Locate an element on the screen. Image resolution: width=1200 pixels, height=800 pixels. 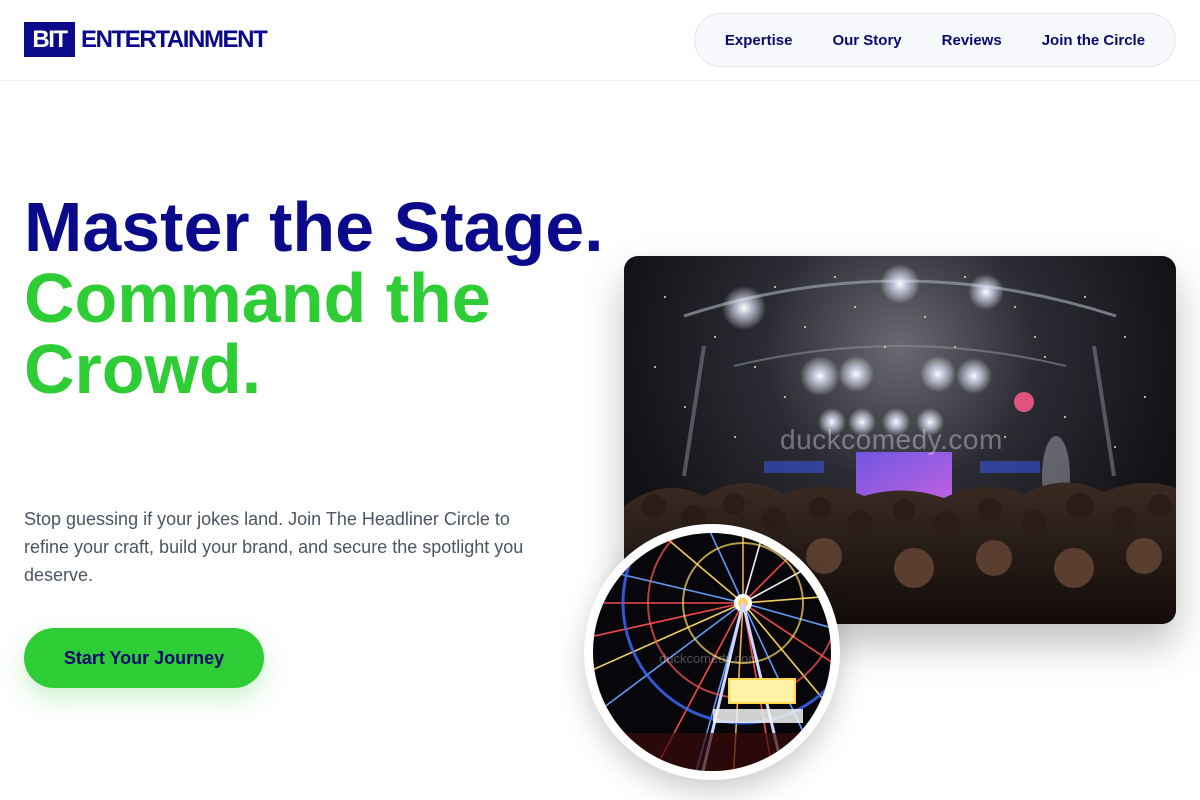
hero-headline: Master the Stage. Command the Crowd. is located at coordinates (314, 298).